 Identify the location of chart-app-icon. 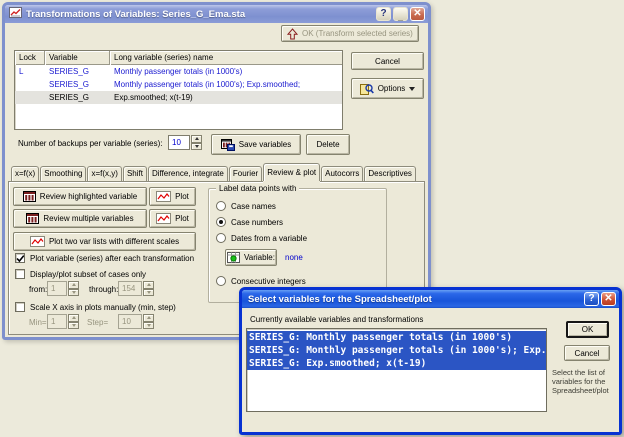
(15, 14).